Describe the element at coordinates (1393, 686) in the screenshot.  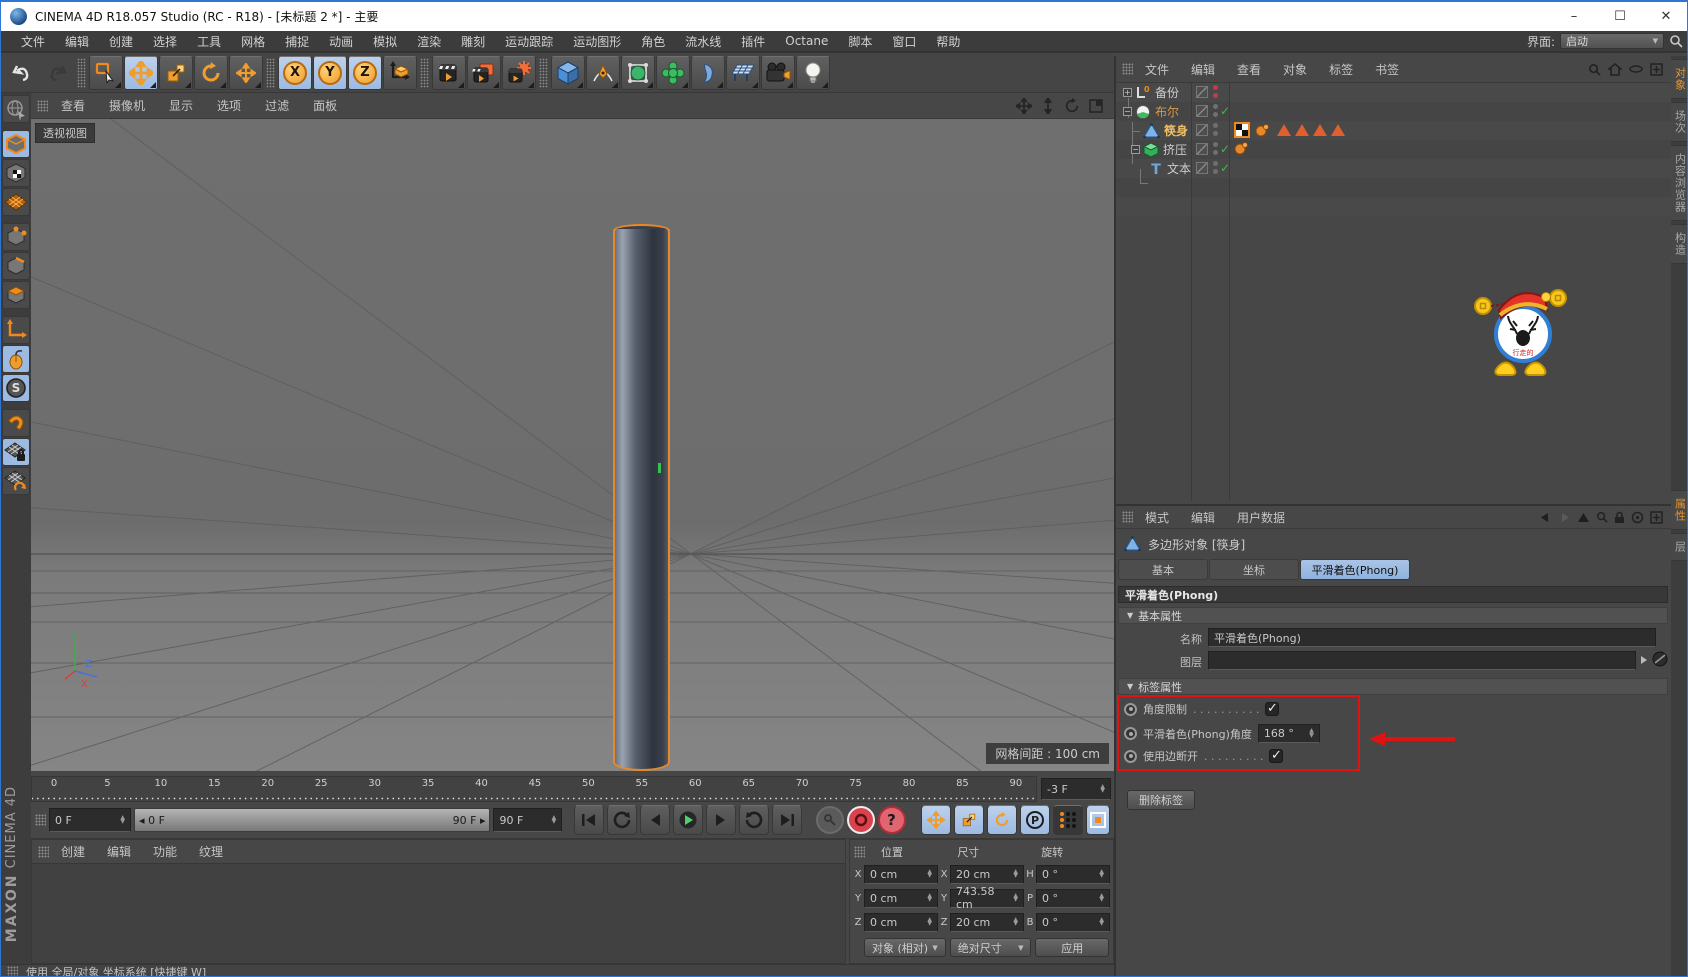
I see `tag-properties-group: ▼ 标签属性` at that location.